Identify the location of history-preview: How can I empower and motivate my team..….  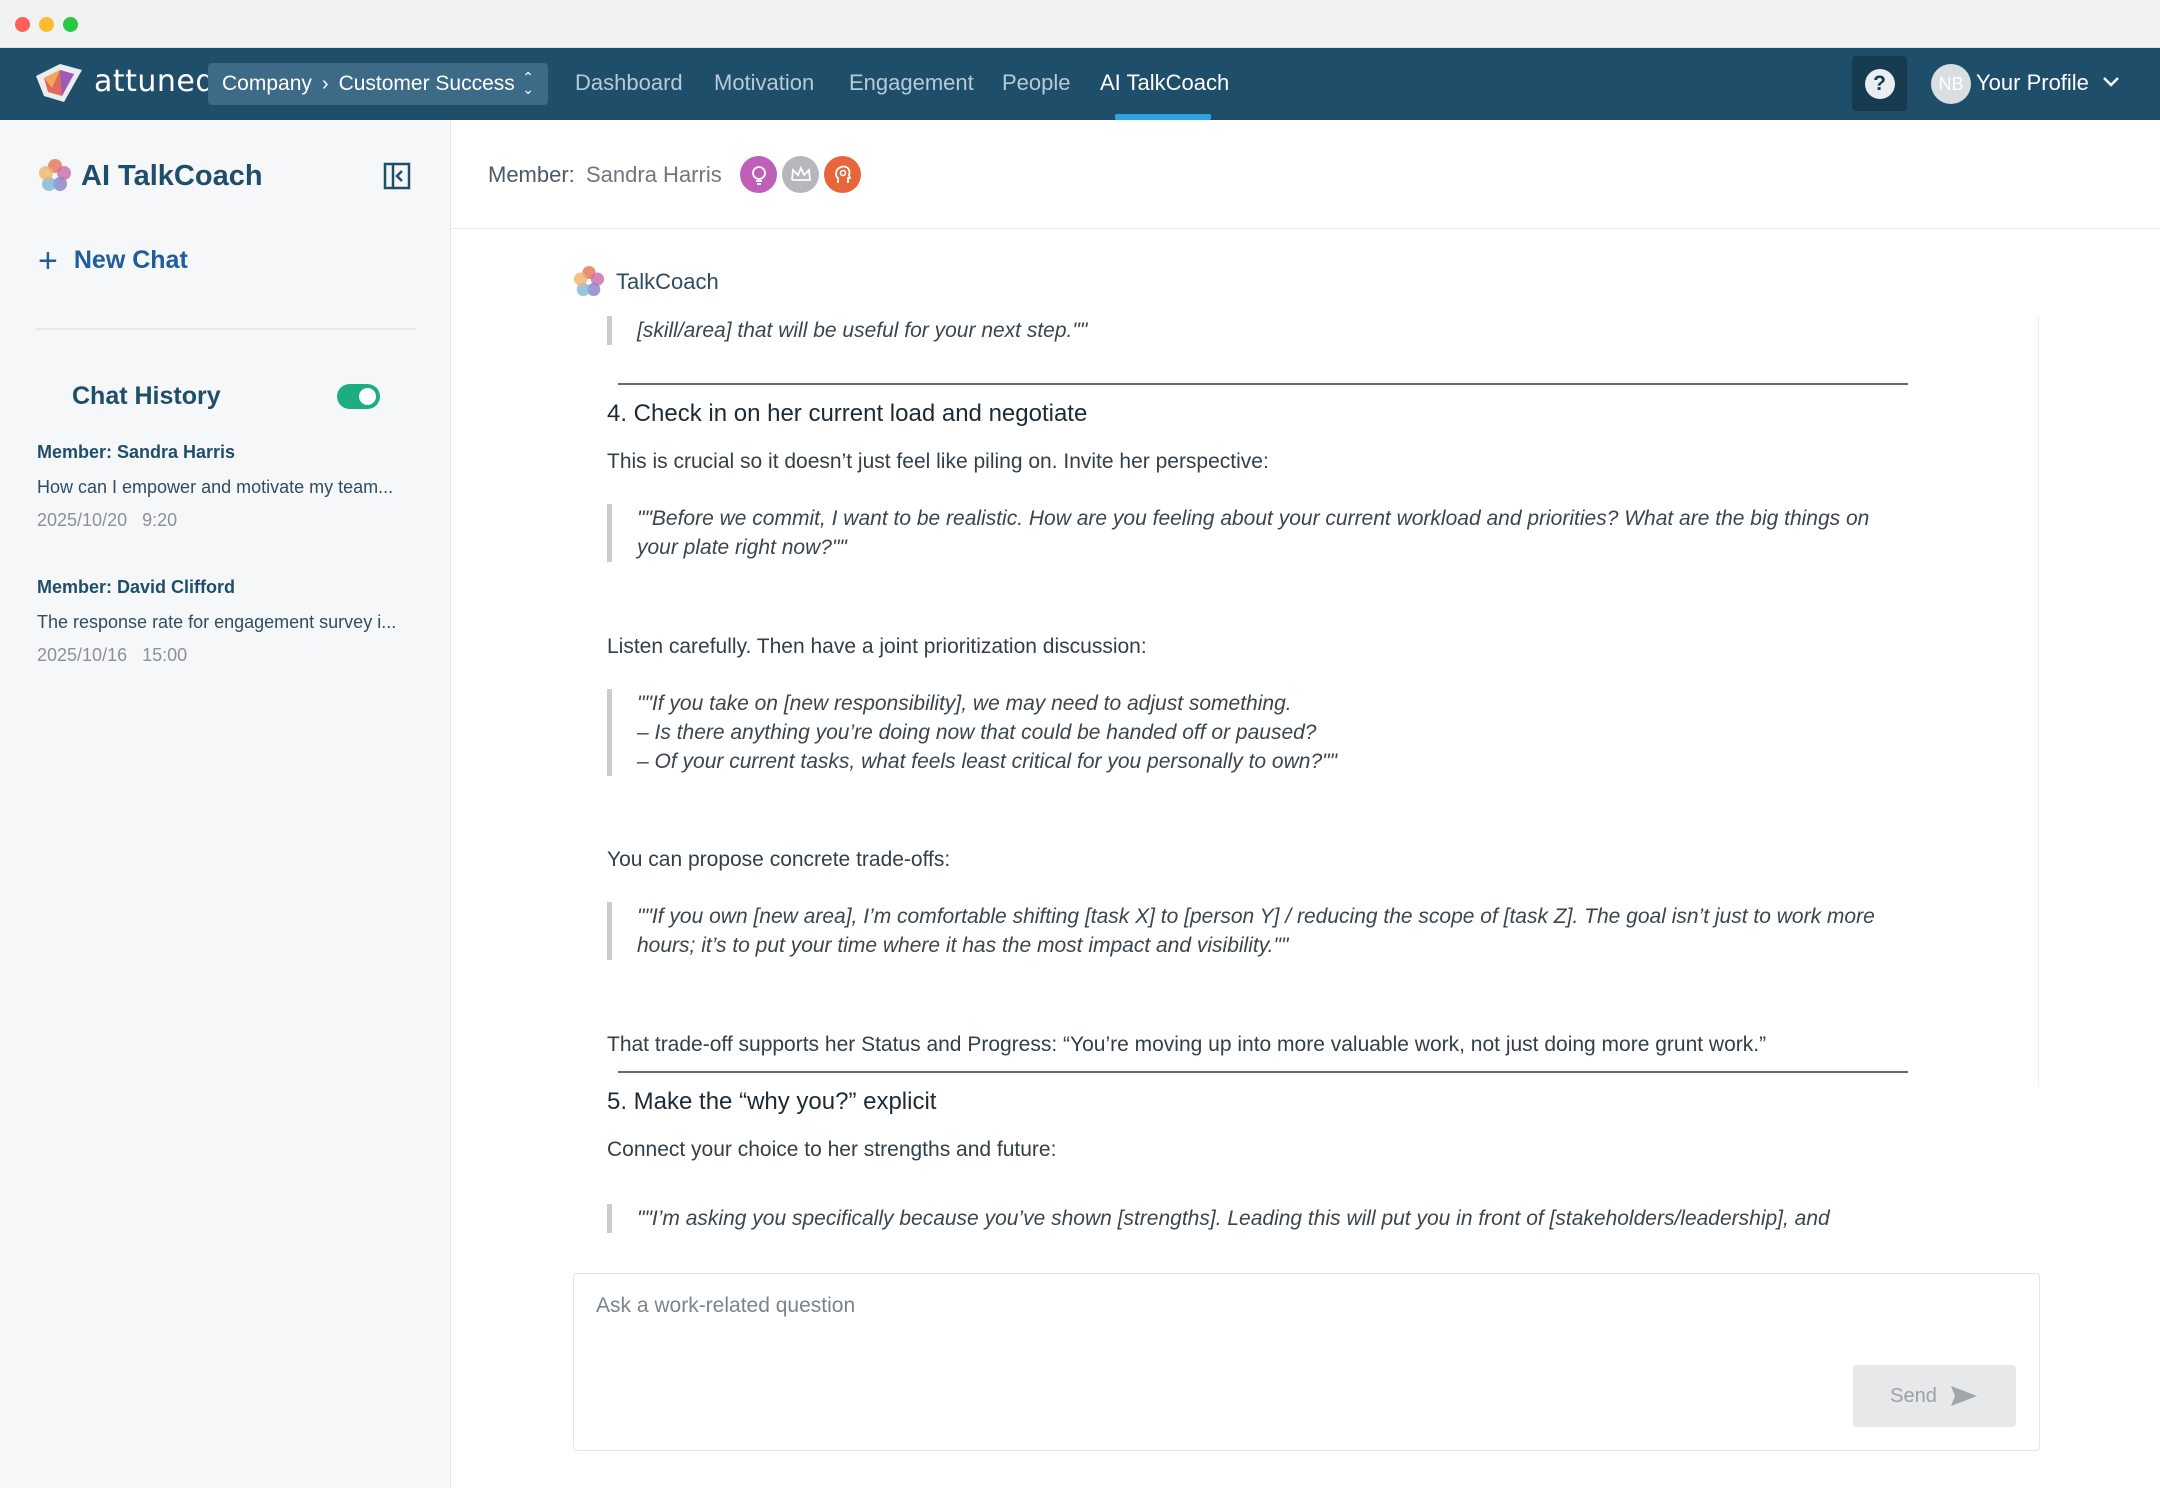
(215, 487).